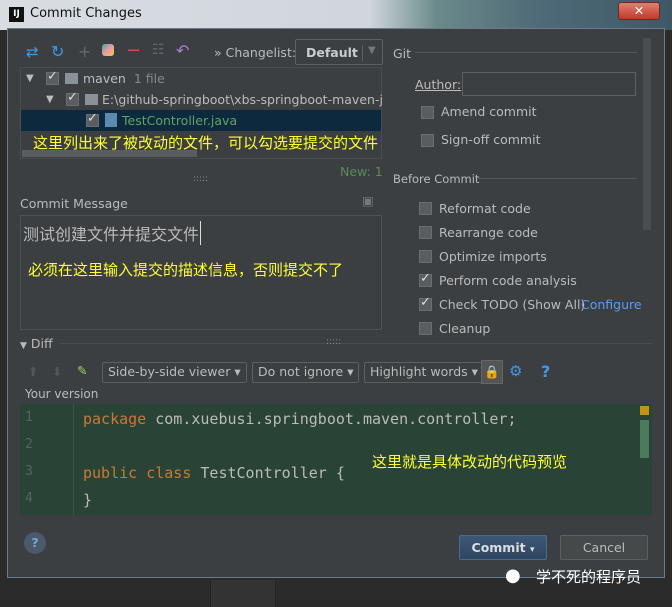  Describe the element at coordinates (589, 577) in the screenshot. I see `watermark: 学不死的程序员` at that location.